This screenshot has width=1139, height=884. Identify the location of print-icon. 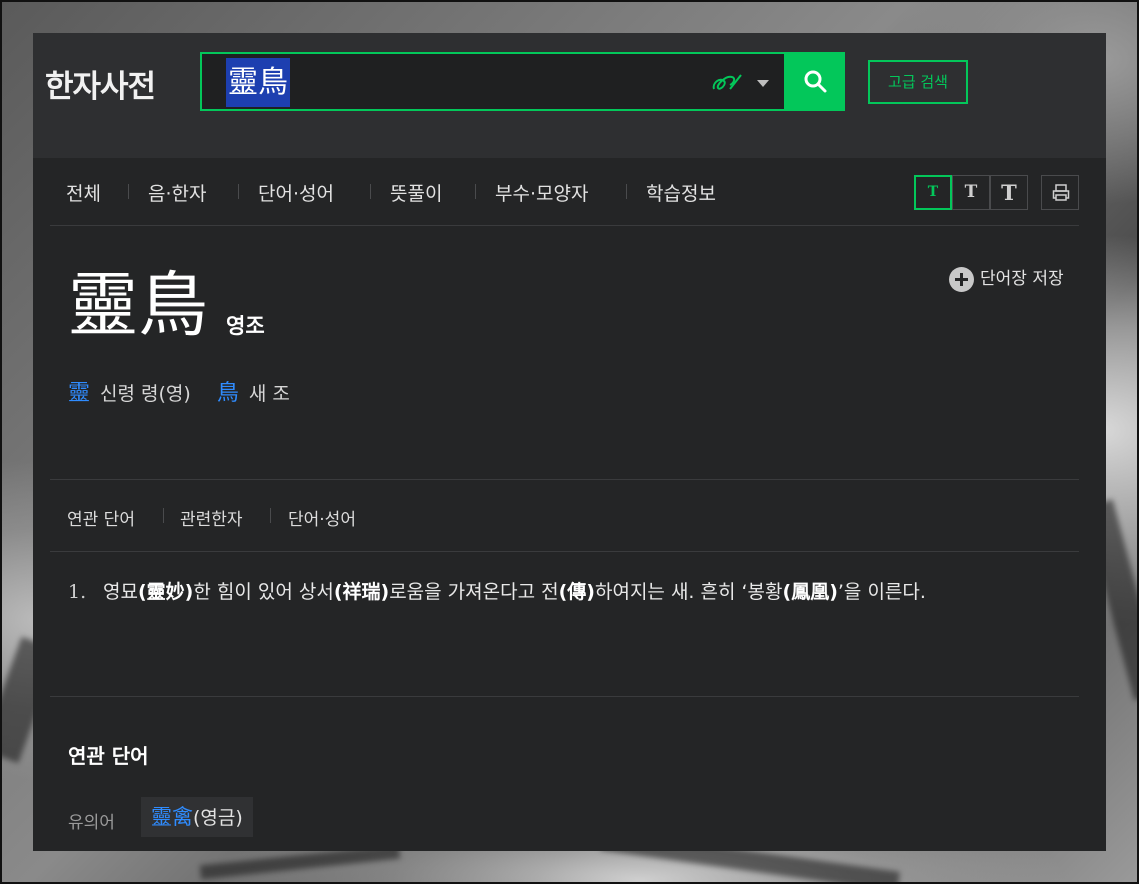
(1061, 192).